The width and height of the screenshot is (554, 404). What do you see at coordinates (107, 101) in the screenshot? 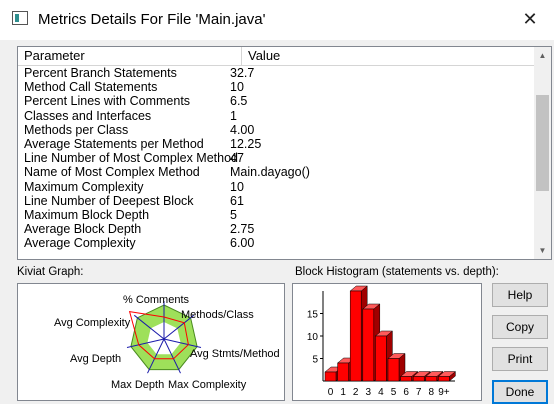
I see `parameter-cell: Percent Lines with Comments` at bounding box center [107, 101].